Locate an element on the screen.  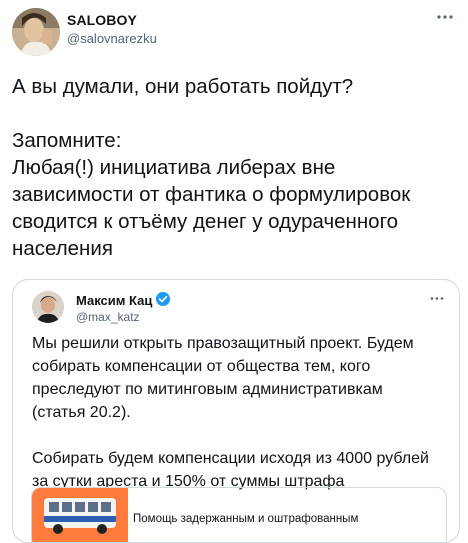
quoted-more-dots-icon is located at coordinates (437, 299).